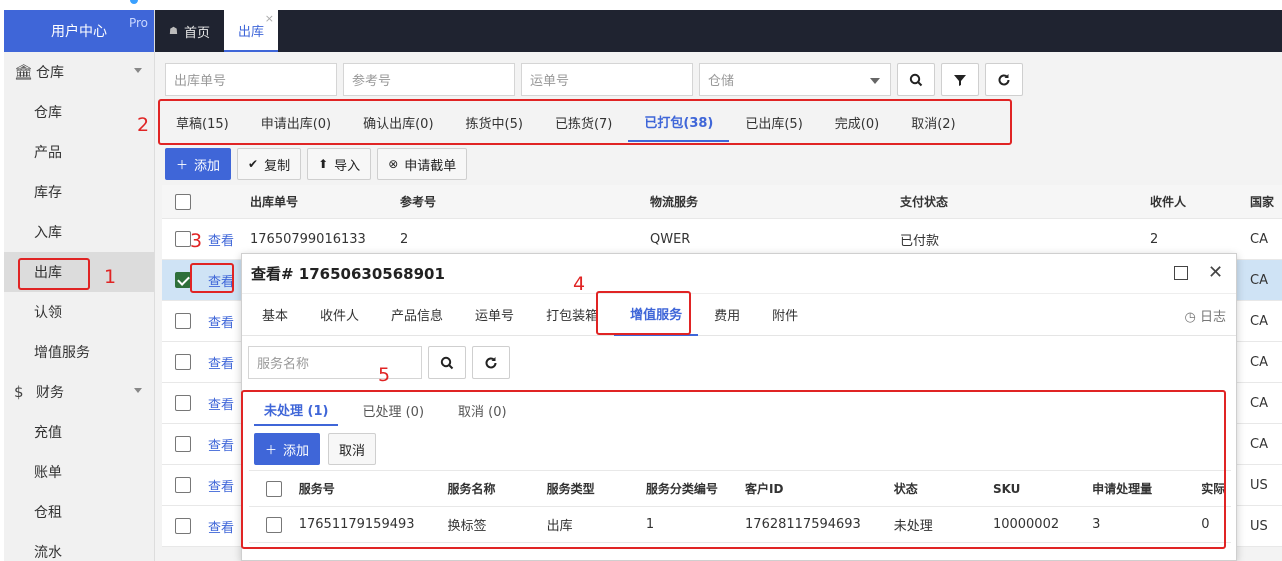 This screenshot has width=1282, height=561. What do you see at coordinates (79, 512) in the screenshot?
I see `sidebar-item-storage-rent: 仓租` at bounding box center [79, 512].